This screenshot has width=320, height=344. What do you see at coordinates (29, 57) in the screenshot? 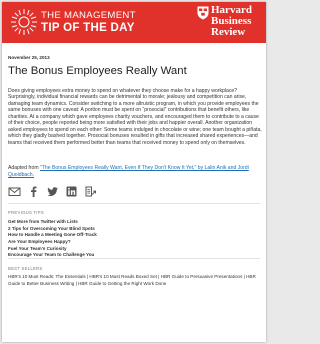
I see `article-date: November 25, 2013` at bounding box center [29, 57].